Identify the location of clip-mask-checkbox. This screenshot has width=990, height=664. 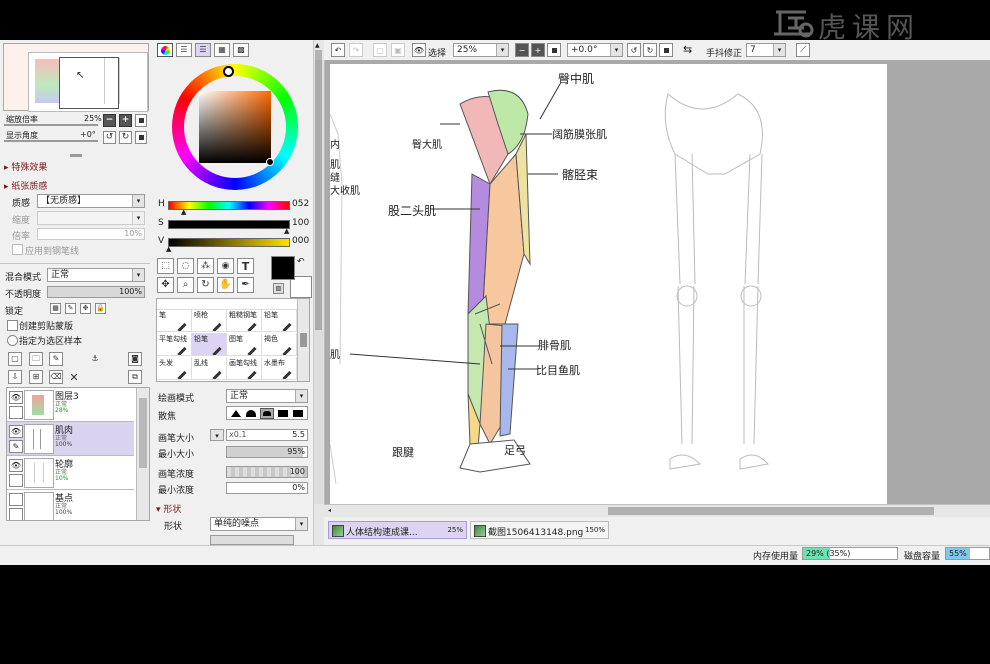
(12, 325).